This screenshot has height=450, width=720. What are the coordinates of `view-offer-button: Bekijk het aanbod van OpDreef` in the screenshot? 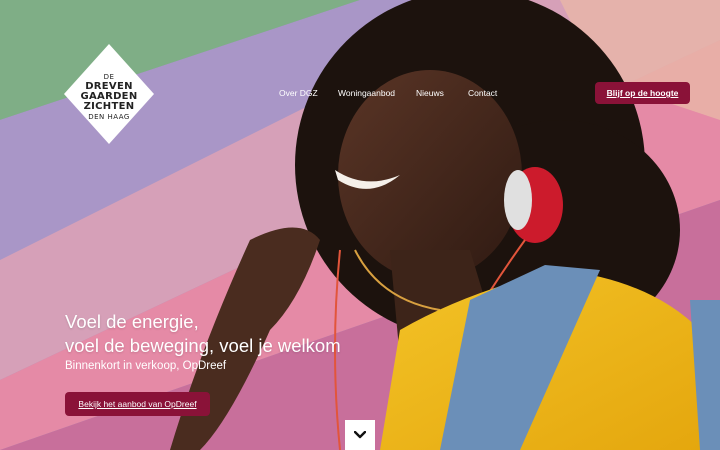 It's located at (137, 404).